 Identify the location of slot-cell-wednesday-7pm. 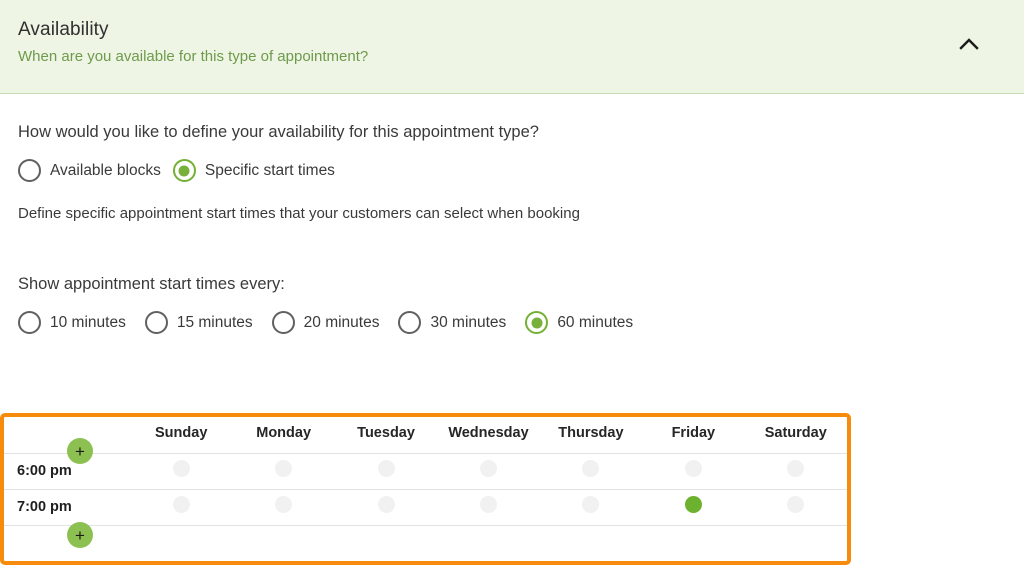
(488, 507).